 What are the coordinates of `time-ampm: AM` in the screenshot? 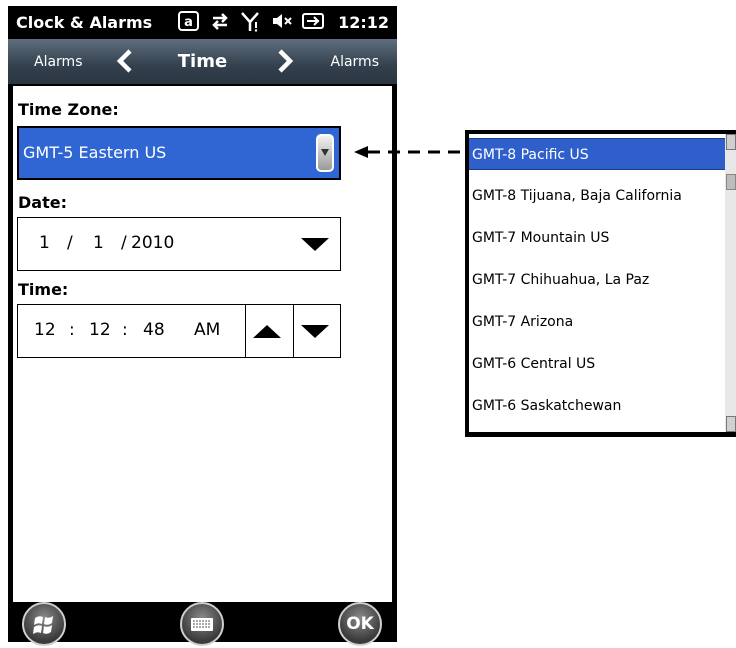 It's located at (207, 330).